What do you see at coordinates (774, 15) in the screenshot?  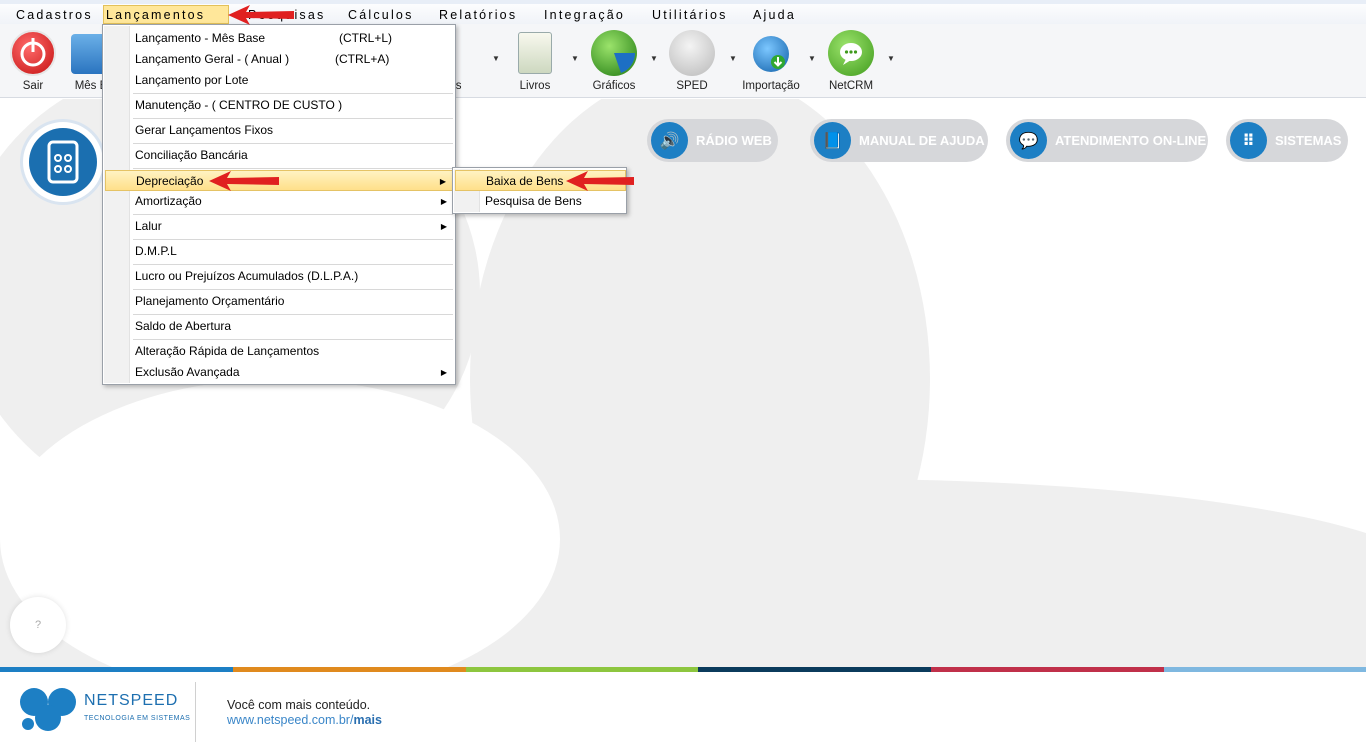 I see `menu-ajuda: Ajuda` at bounding box center [774, 15].